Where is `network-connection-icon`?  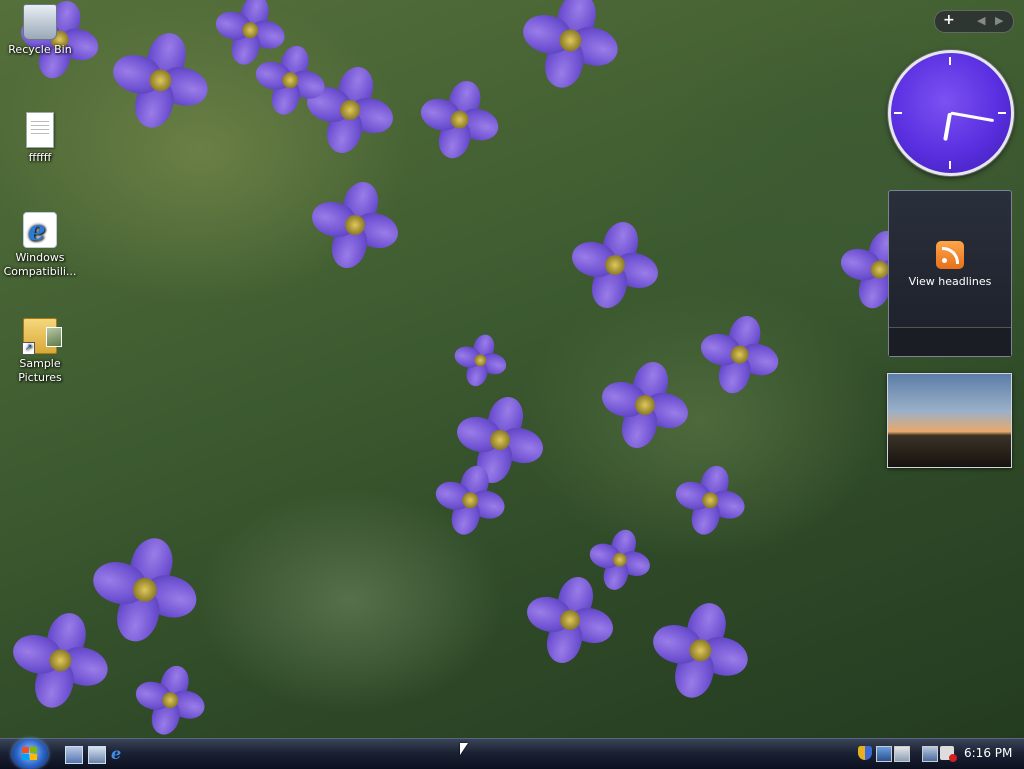
network-connection-icon is located at coordinates (930, 754).